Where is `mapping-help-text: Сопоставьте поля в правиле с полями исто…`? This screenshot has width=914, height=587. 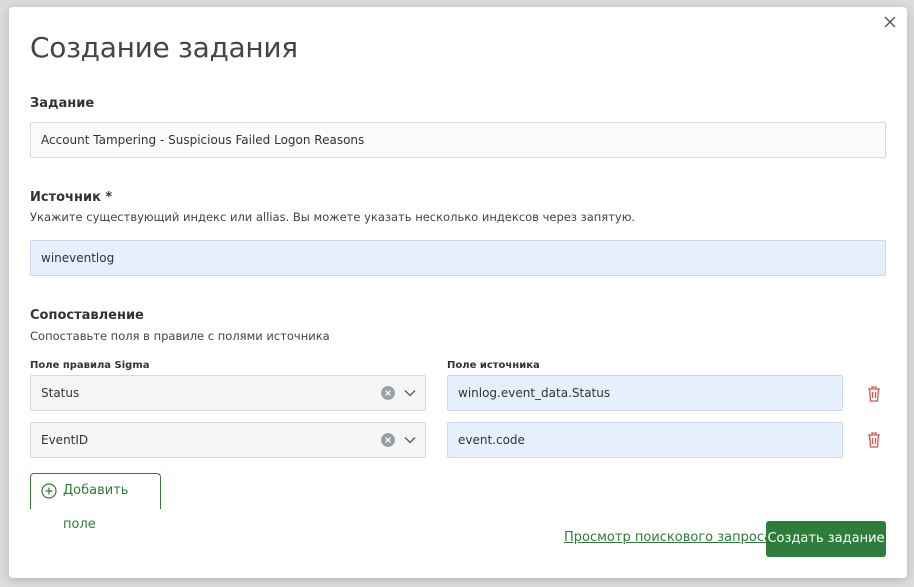
mapping-help-text: Сопоставьте поля в правиле с полями исто… is located at coordinates (180, 336).